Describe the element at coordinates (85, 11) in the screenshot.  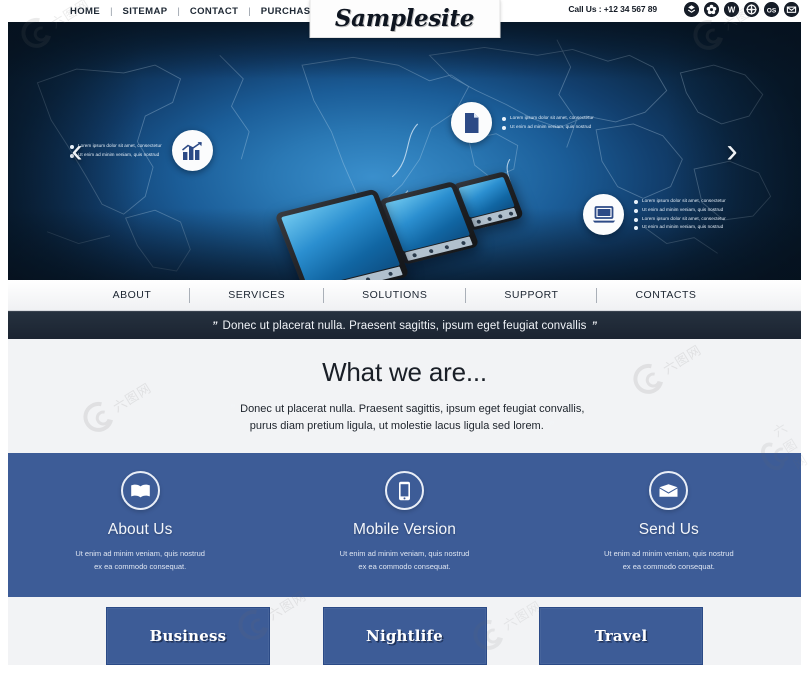
I see `topnav-item-home: HOME` at that location.